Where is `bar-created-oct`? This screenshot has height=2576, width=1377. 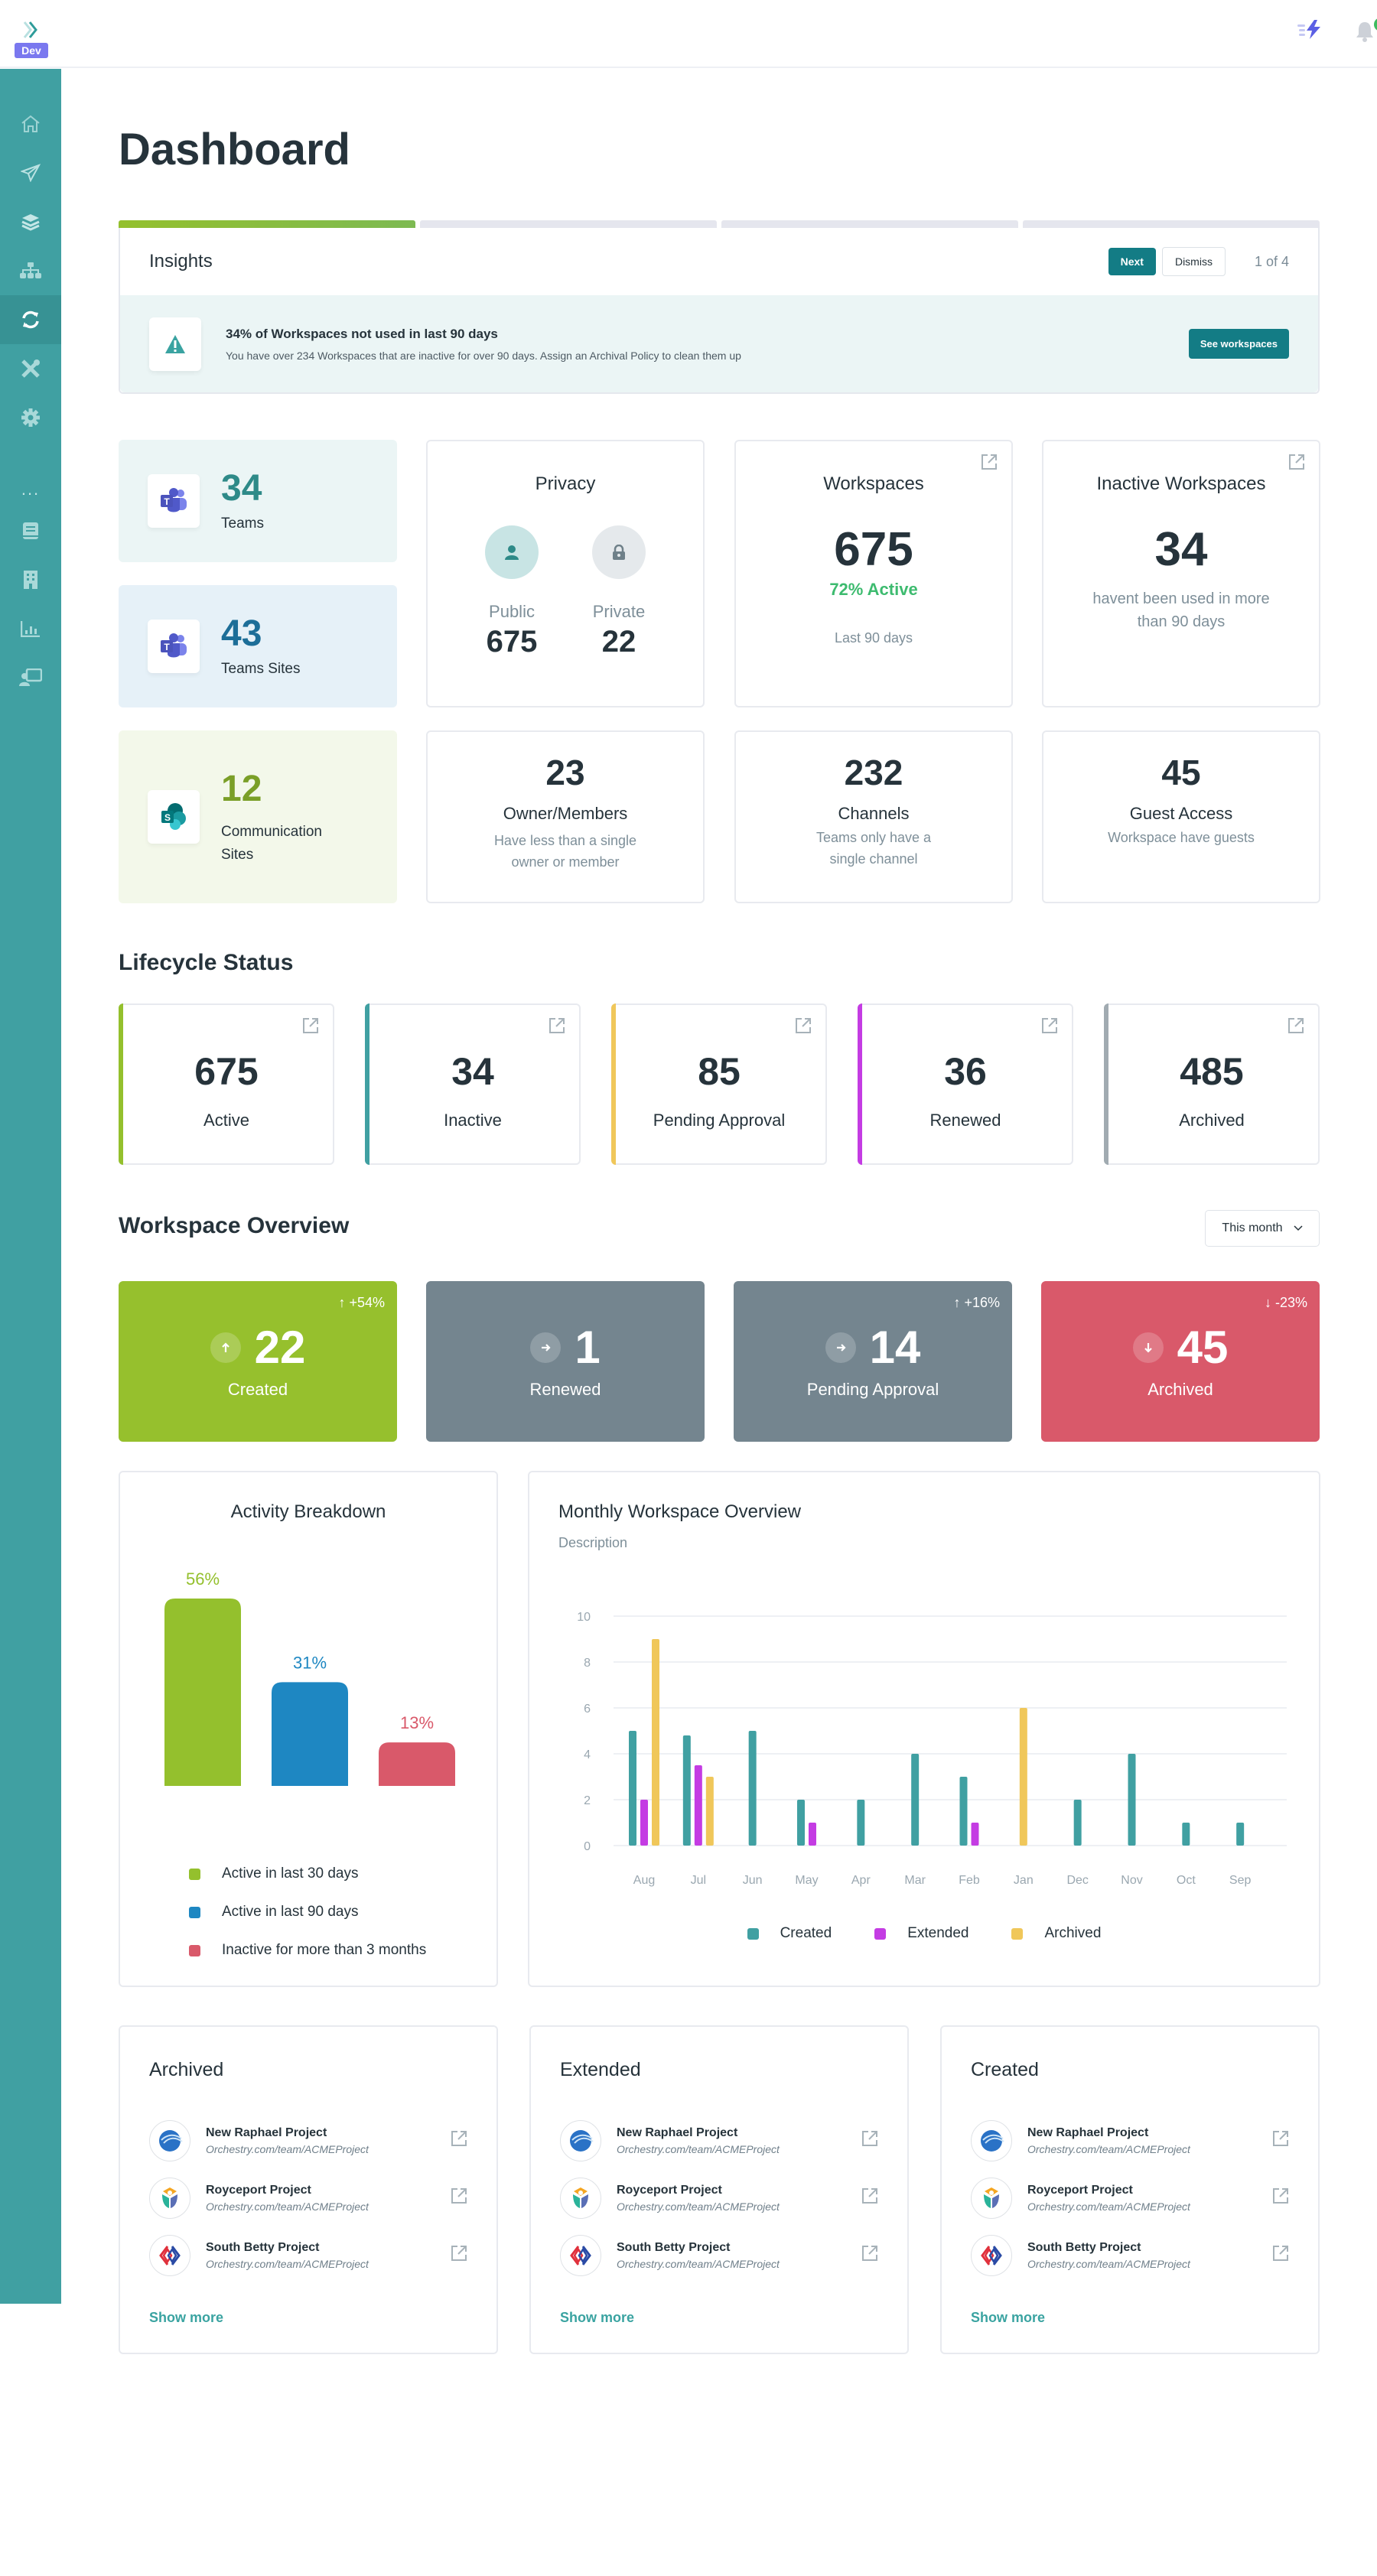
bar-created-oct is located at coordinates (1186, 1834).